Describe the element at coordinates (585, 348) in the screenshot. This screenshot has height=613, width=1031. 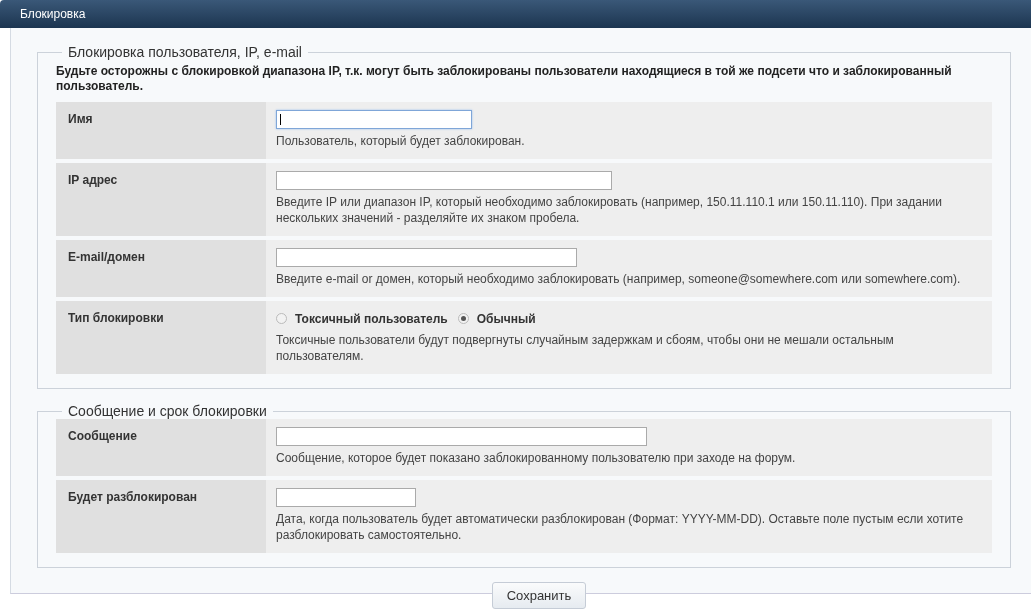
I see `field-hint: Токсичные пользователи будут подвергнуты случайным задержкам и сбоям, чтобы они не мешали остальным пользователям.` at that location.